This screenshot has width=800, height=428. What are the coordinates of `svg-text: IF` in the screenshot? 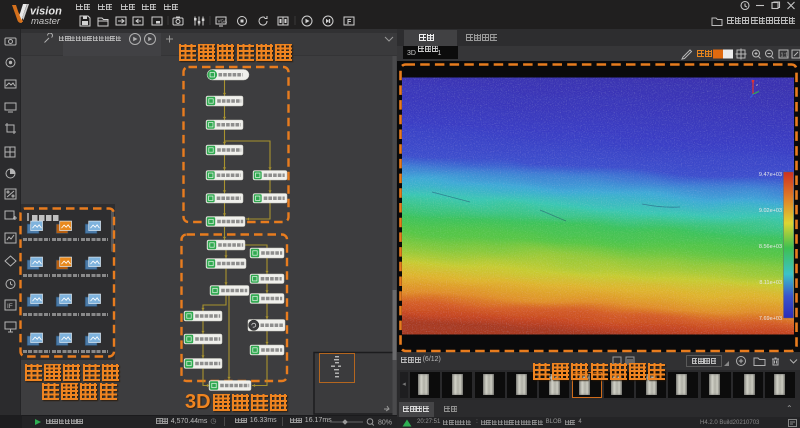 It's located at (10, 306).